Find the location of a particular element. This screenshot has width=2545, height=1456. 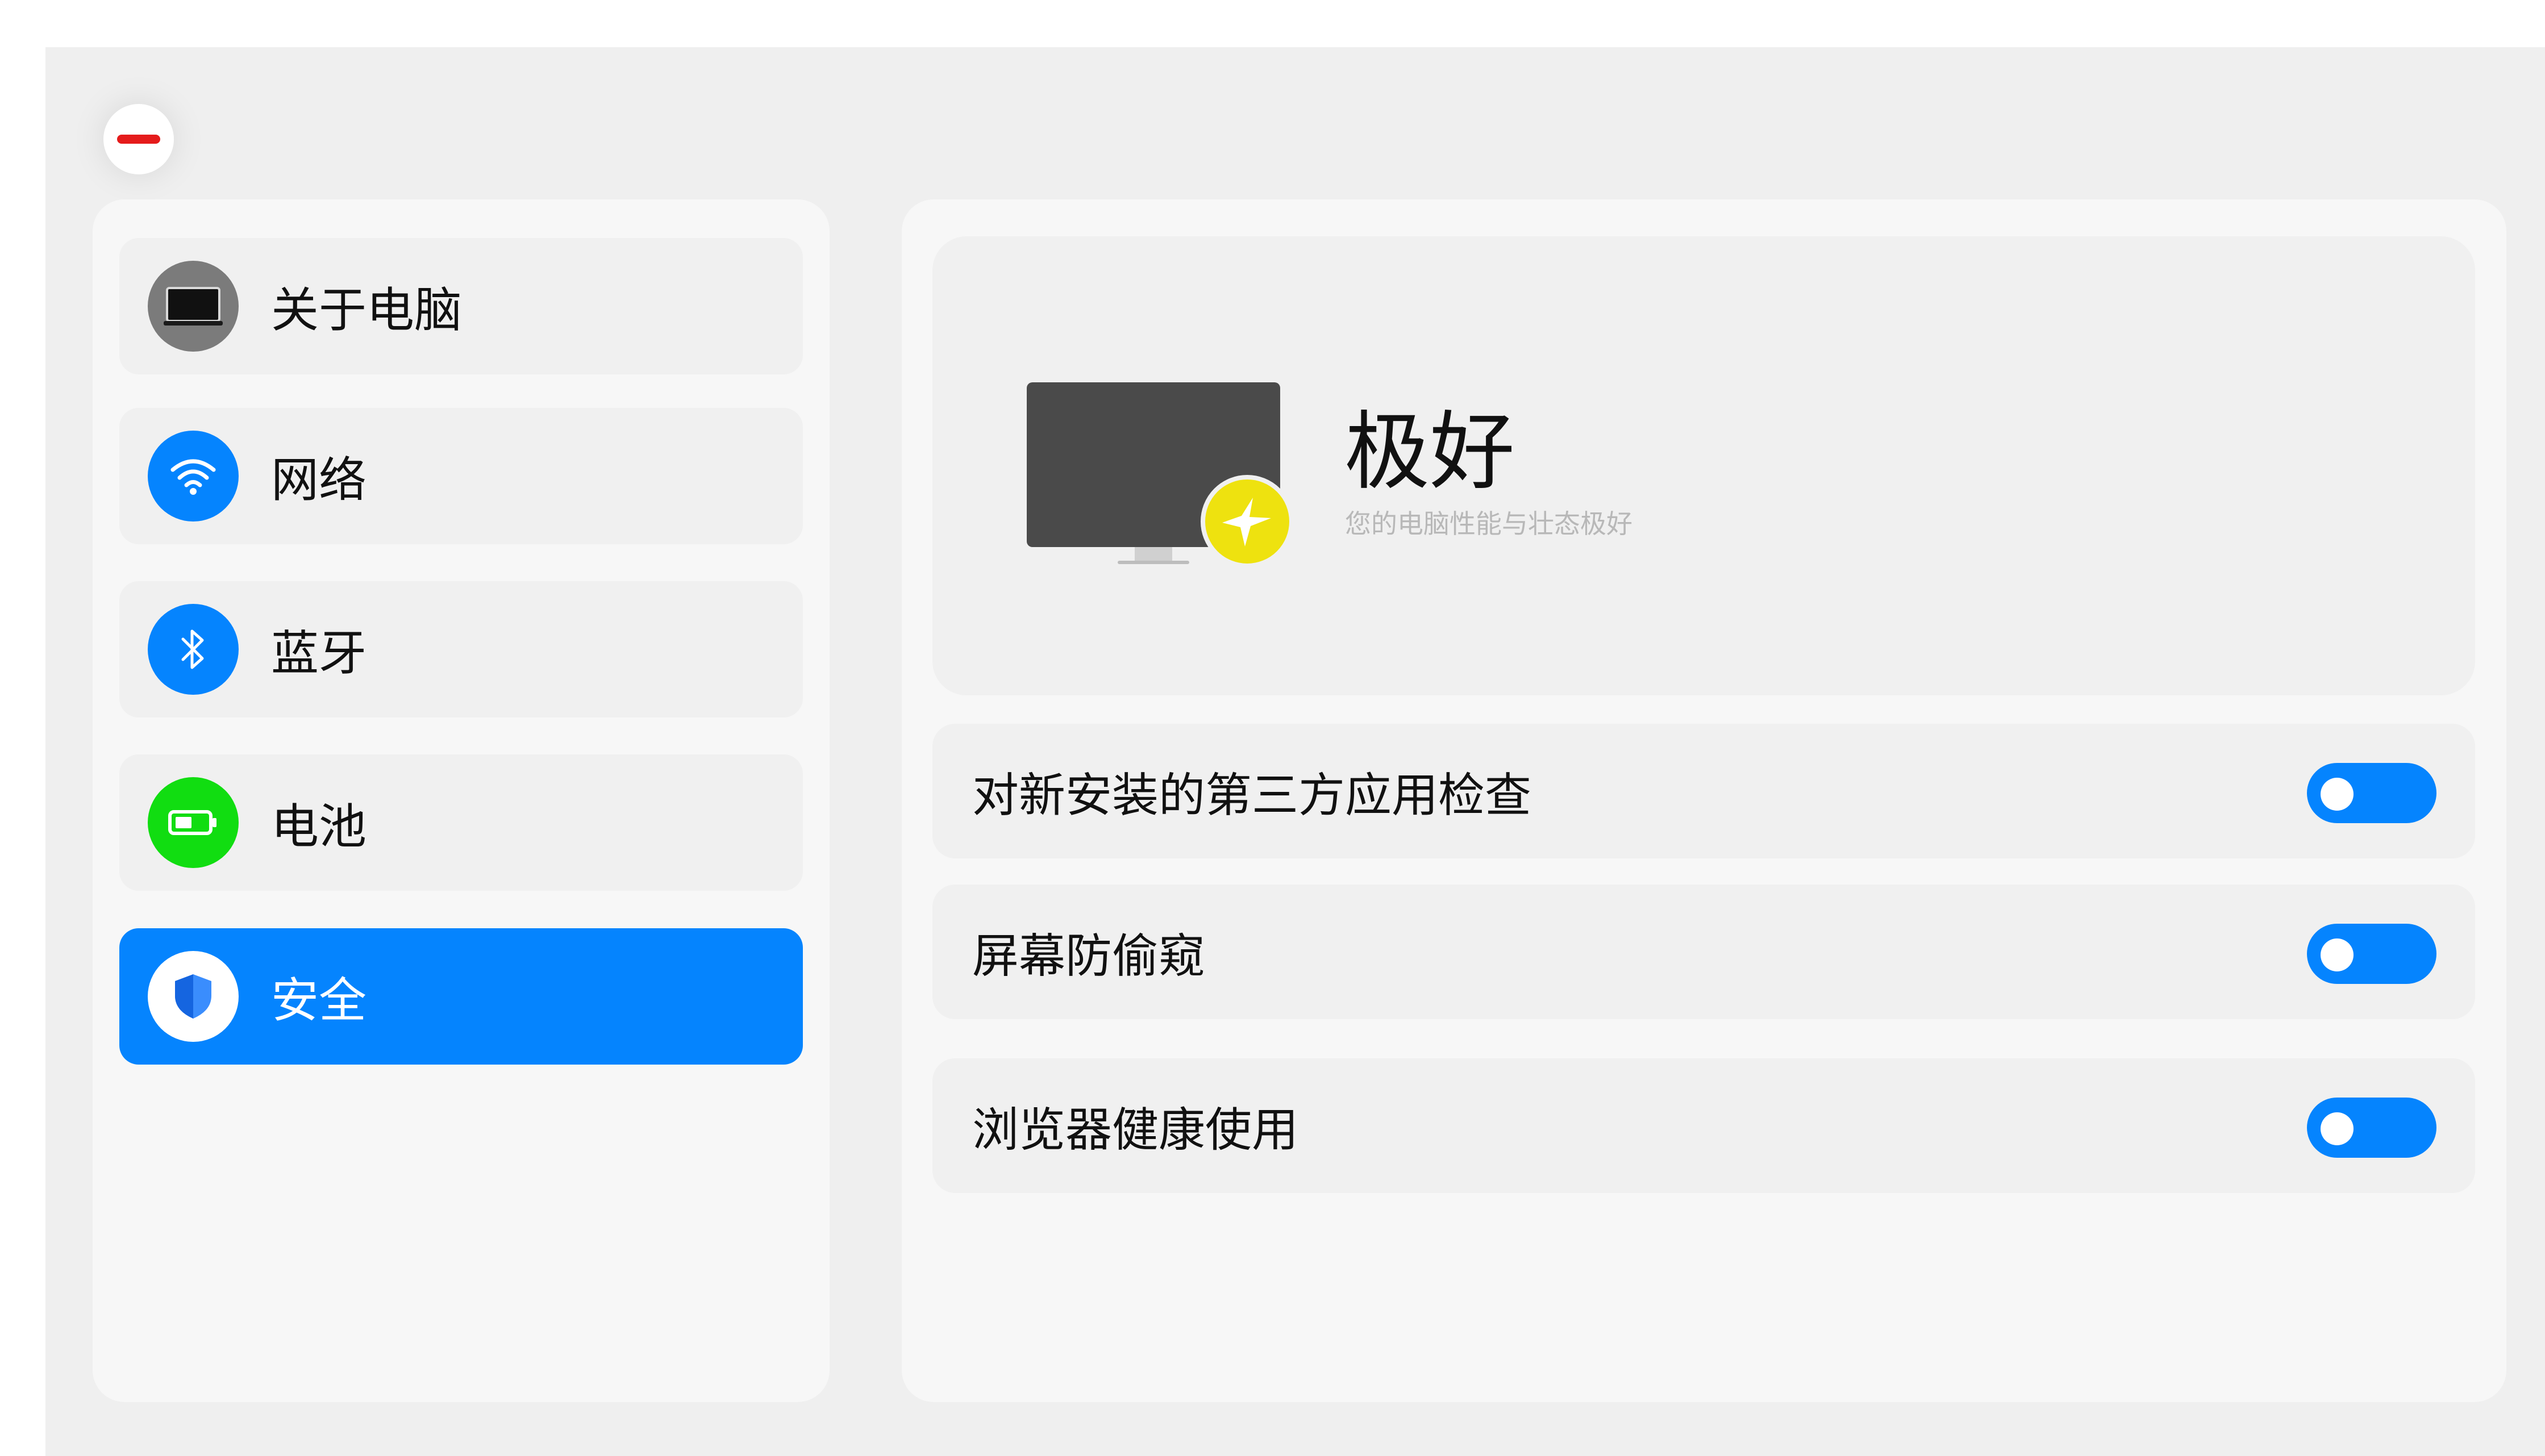

sidebar-item-about-pc: 关于电脑 is located at coordinates (461, 306).